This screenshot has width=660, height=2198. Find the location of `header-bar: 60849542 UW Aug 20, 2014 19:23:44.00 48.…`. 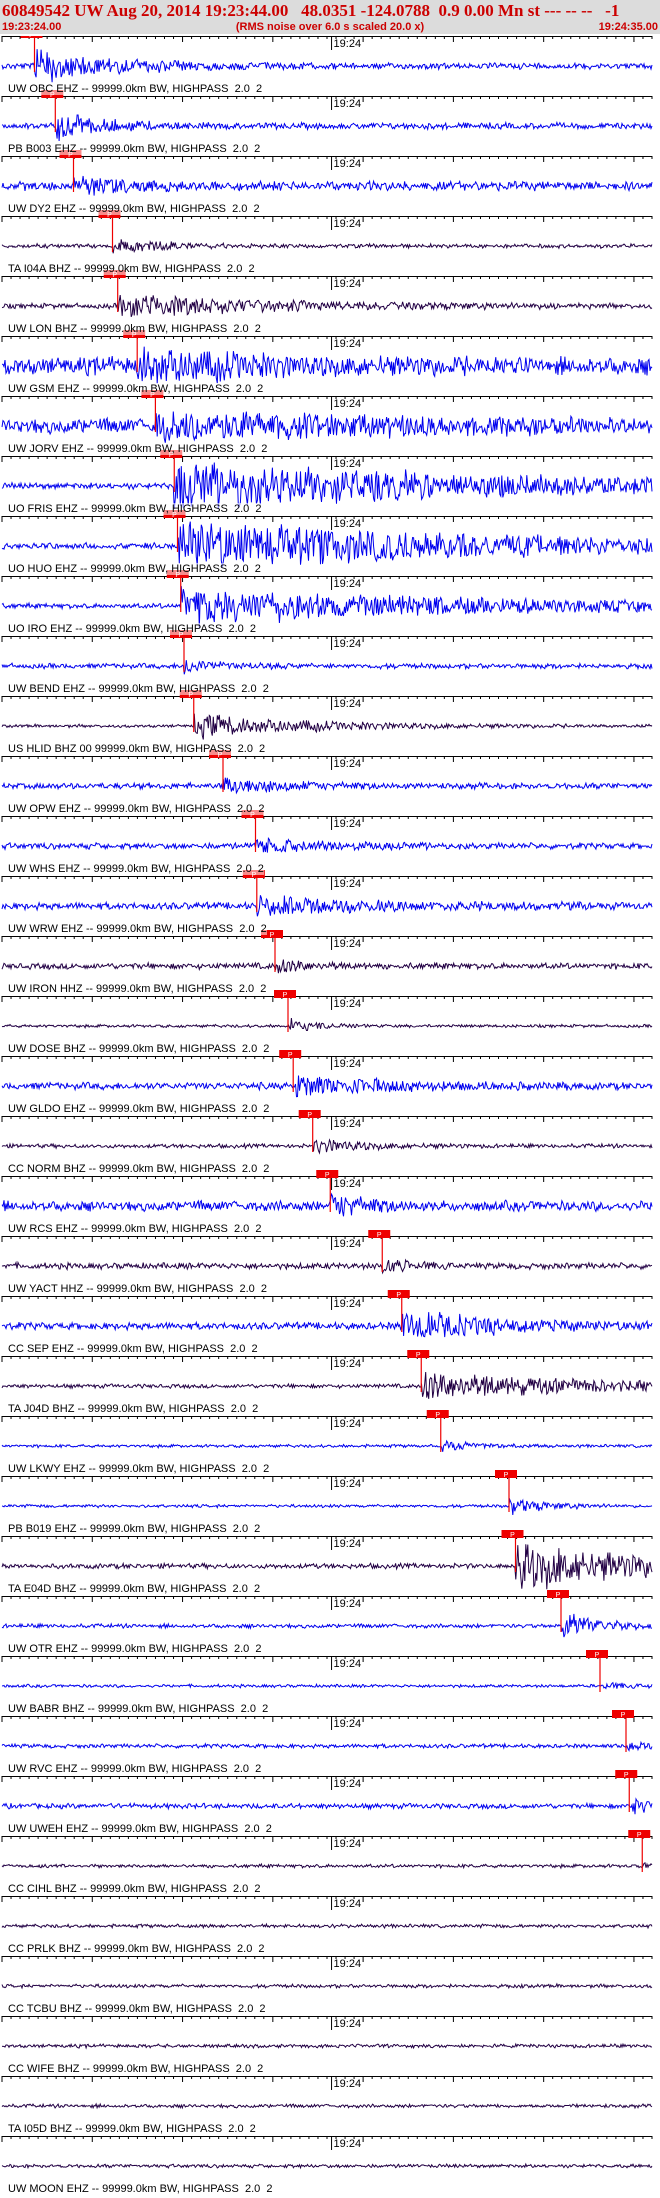

header-bar: 60849542 UW Aug 20, 2014 19:23:44.00 48.… is located at coordinates (330, 17).